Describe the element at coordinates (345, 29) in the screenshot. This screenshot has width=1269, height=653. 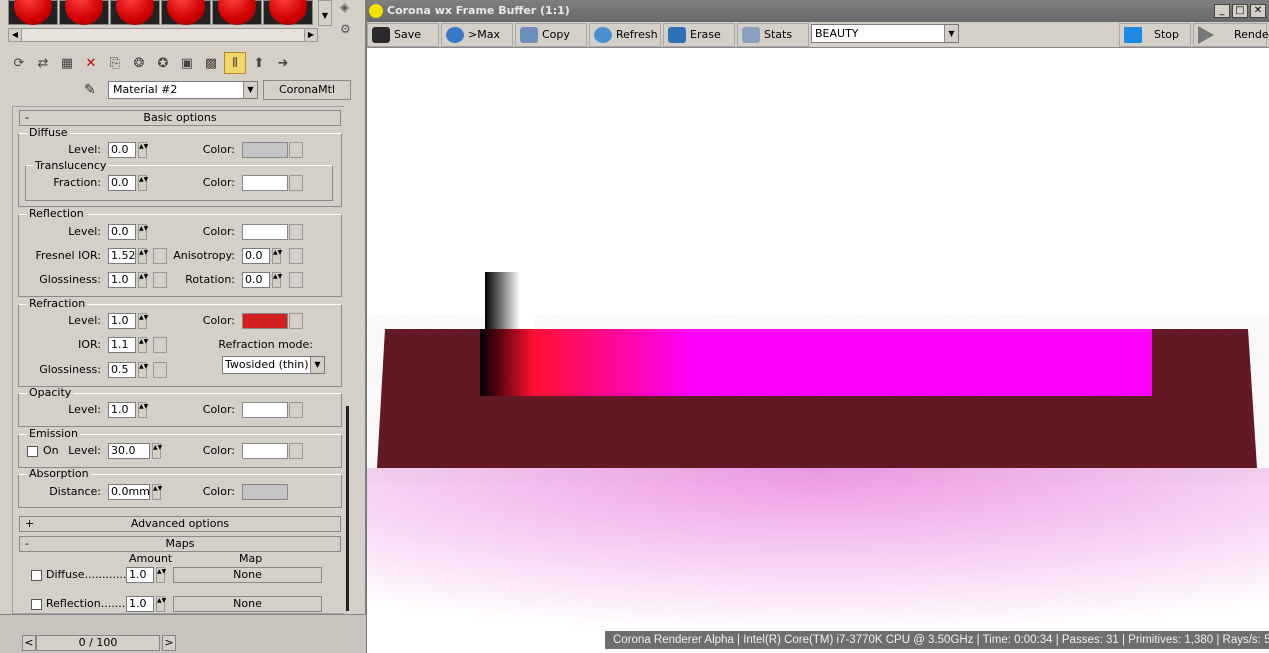
I see `backlight-icon: ⚙` at that location.